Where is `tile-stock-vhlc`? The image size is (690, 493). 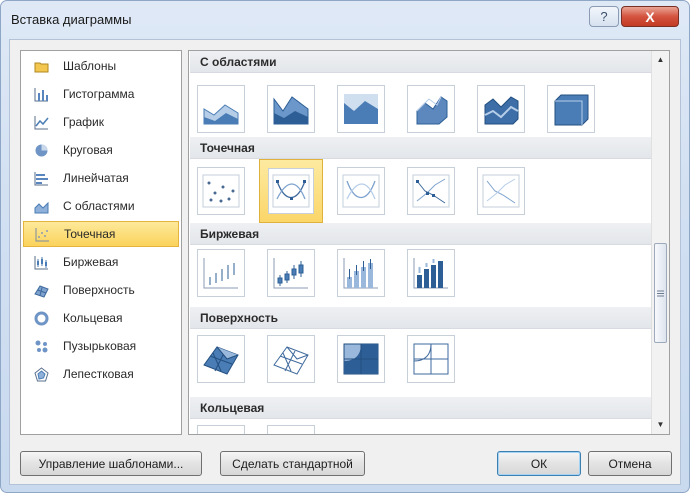 tile-stock-vhlc is located at coordinates (361, 273).